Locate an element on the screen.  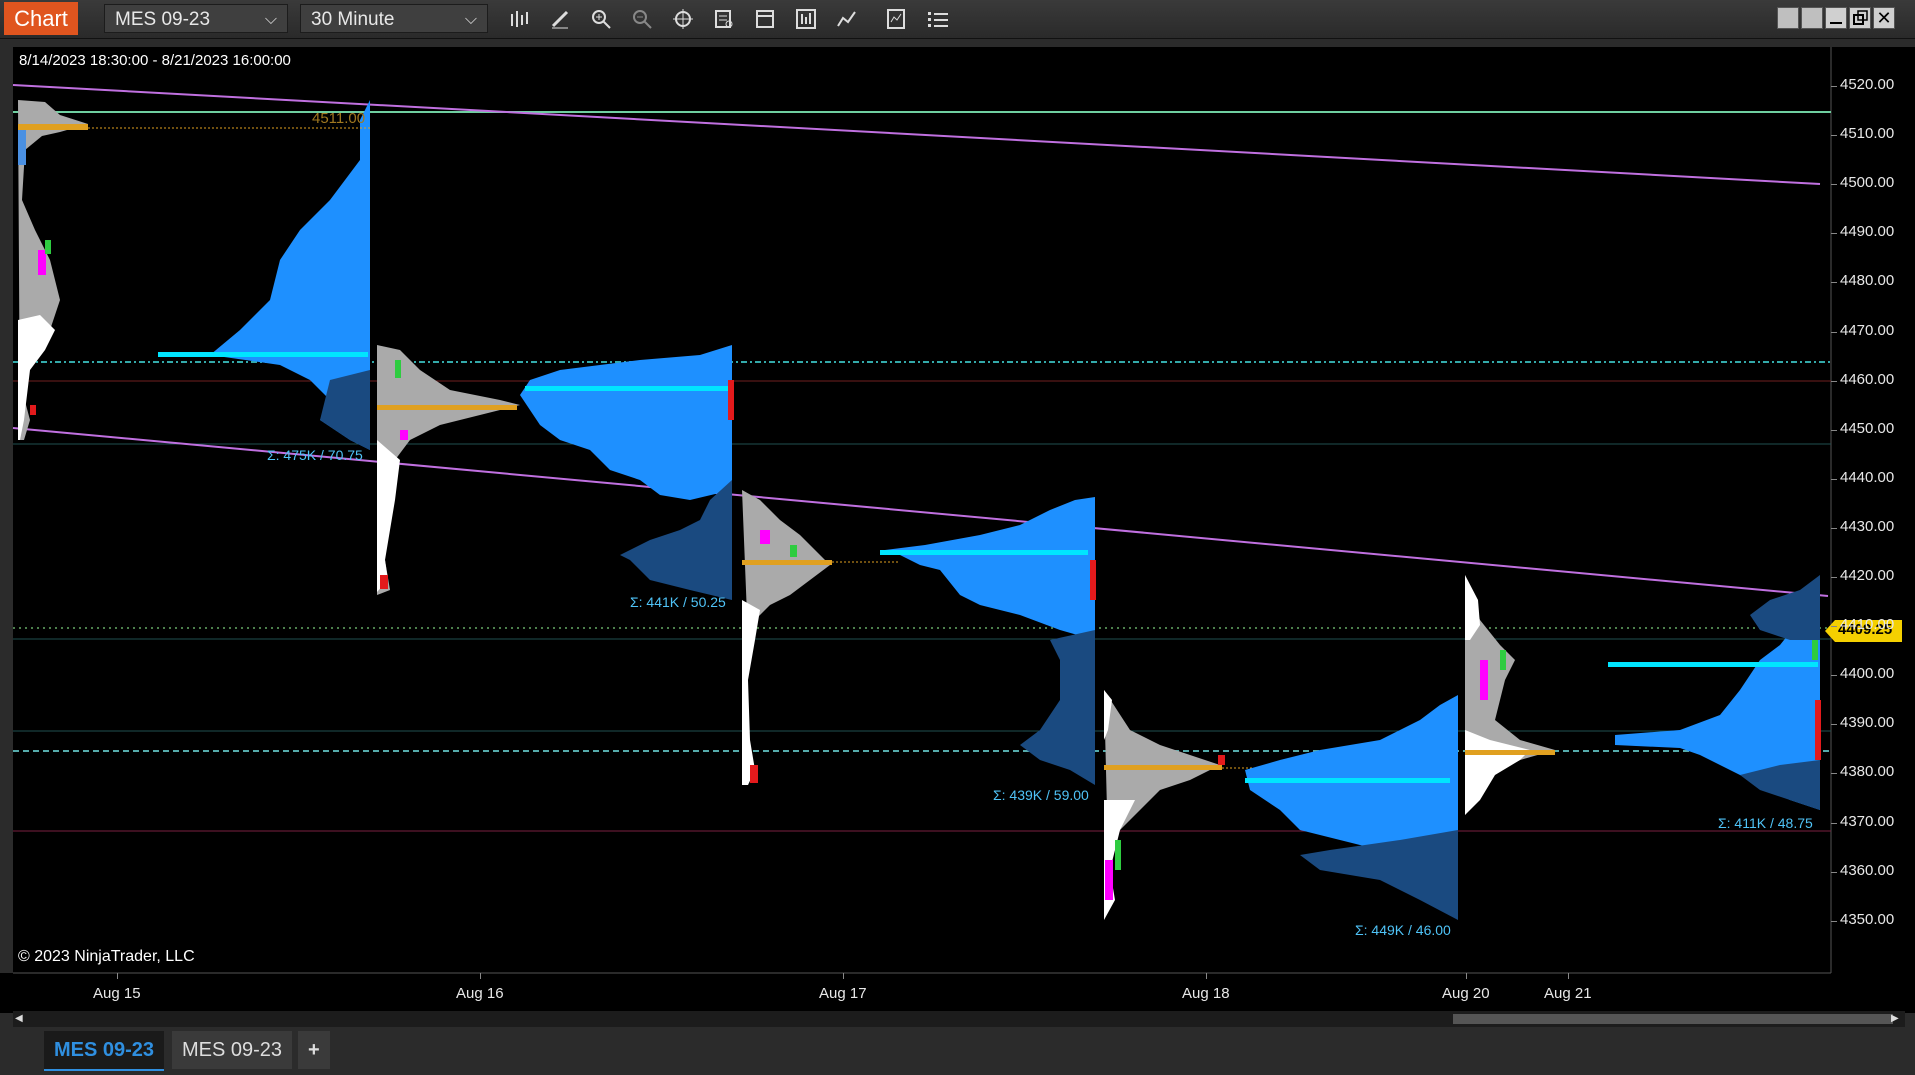
price-tick-label: 4360.00 is located at coordinates (1867, 870).